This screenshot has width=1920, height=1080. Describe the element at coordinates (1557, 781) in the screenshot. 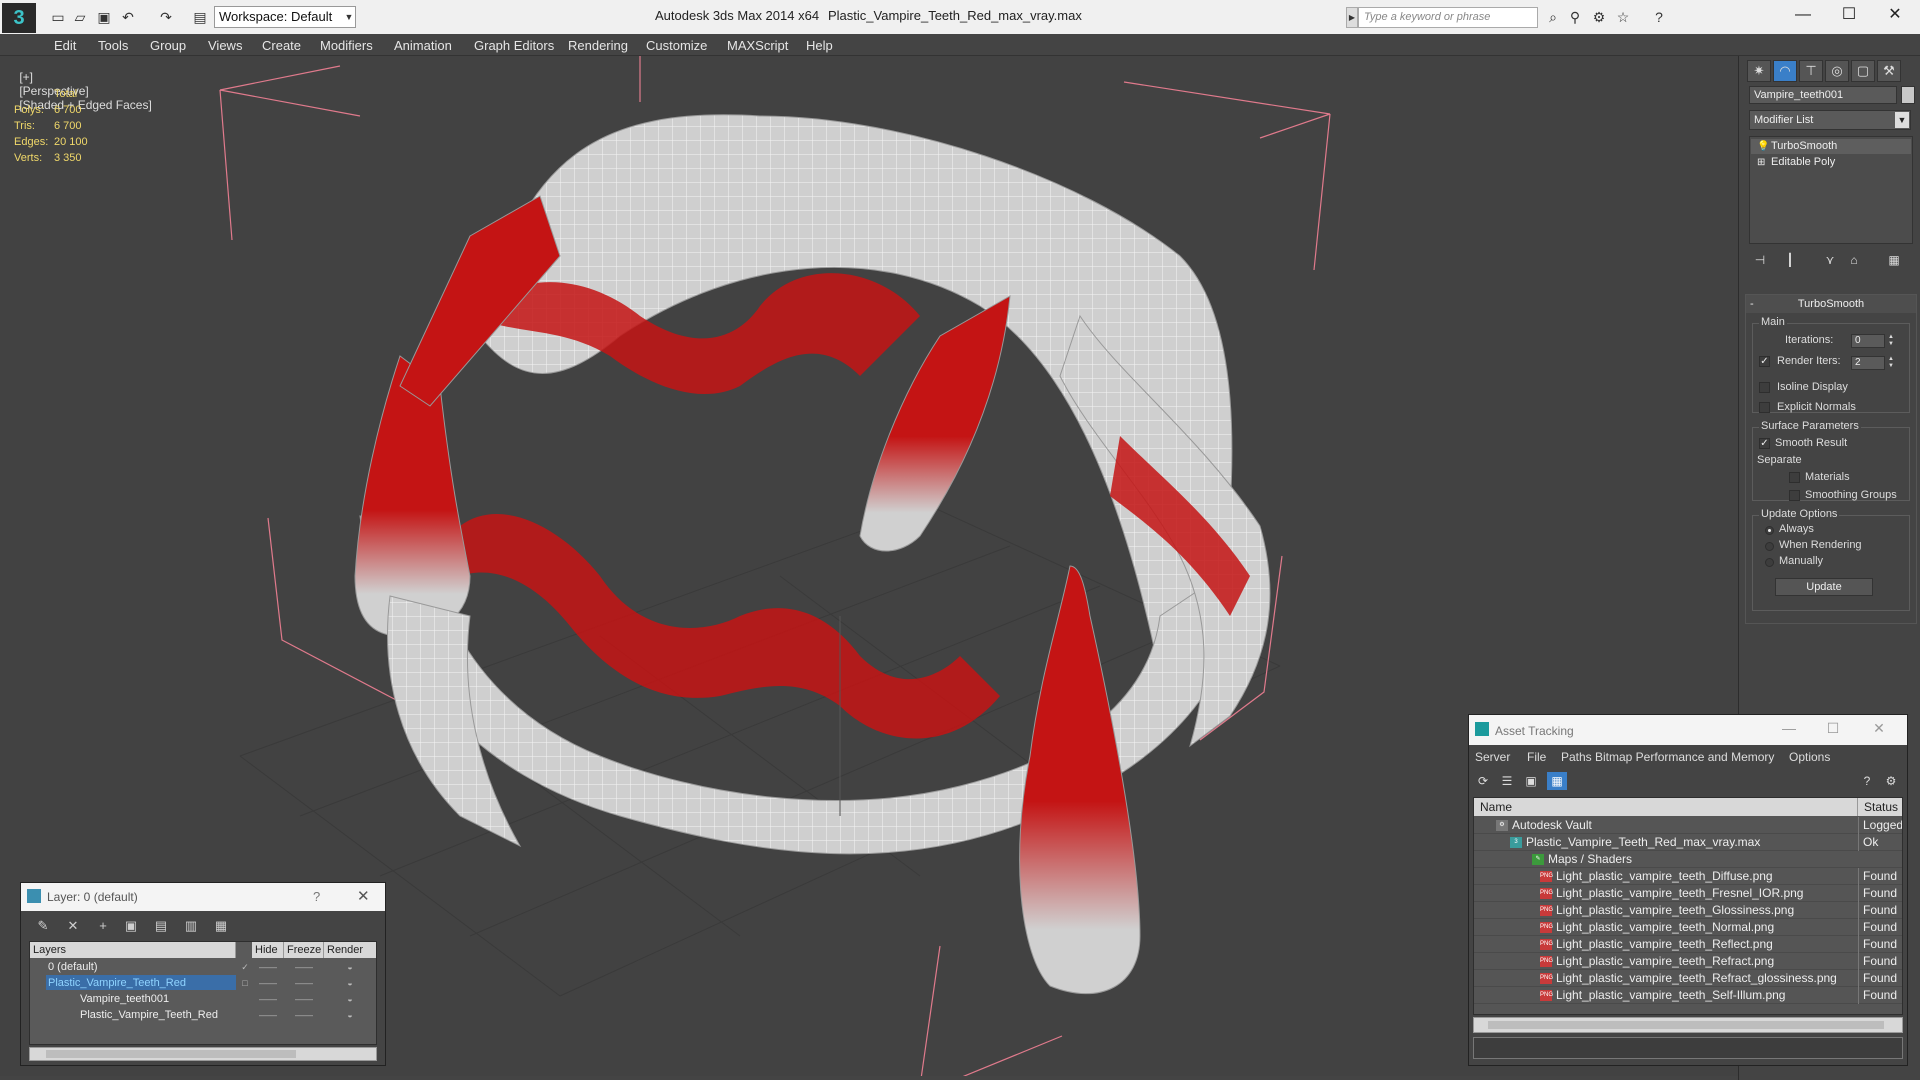

I see `table-view-icon: ▦` at that location.